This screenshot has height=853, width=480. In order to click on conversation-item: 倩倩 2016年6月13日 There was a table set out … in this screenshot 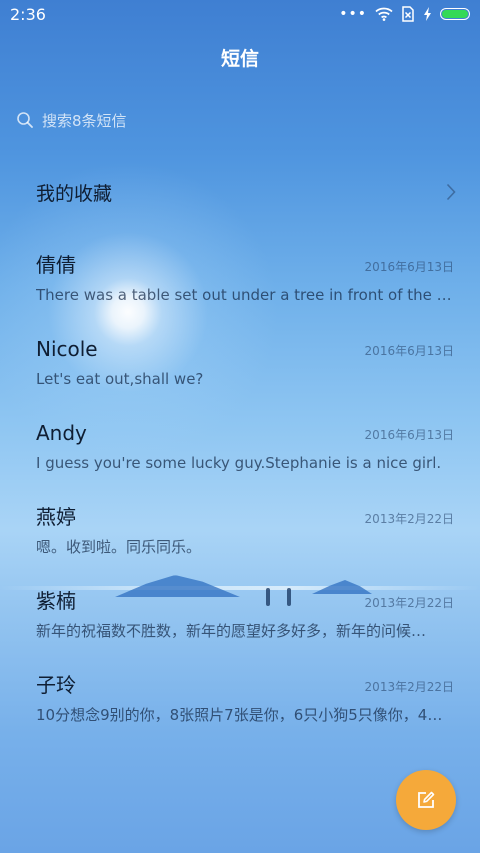, I will do `click(245, 282)`.